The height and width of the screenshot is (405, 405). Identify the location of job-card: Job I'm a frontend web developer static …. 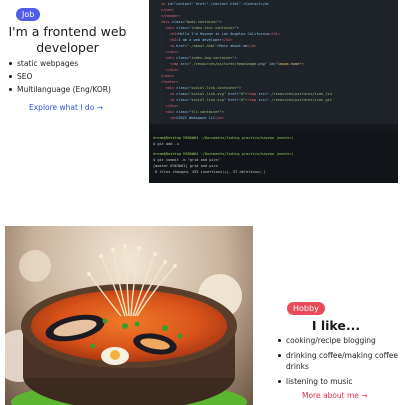
(74, 59).